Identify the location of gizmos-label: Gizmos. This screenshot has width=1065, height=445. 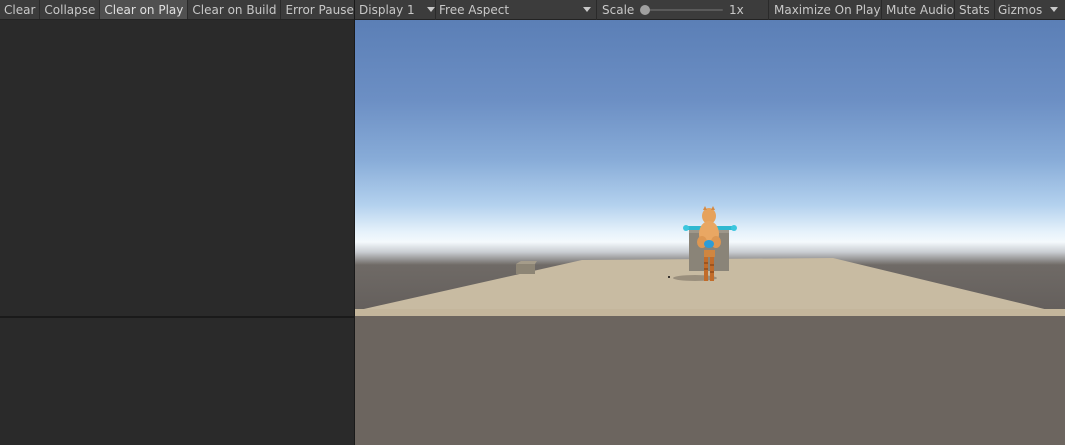
(1020, 10).